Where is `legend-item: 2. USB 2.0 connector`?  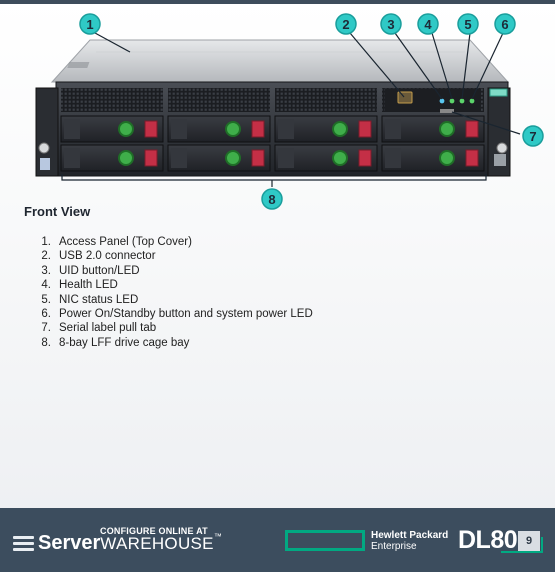
legend-item: 2. USB 2.0 connector is located at coordinates (274, 256).